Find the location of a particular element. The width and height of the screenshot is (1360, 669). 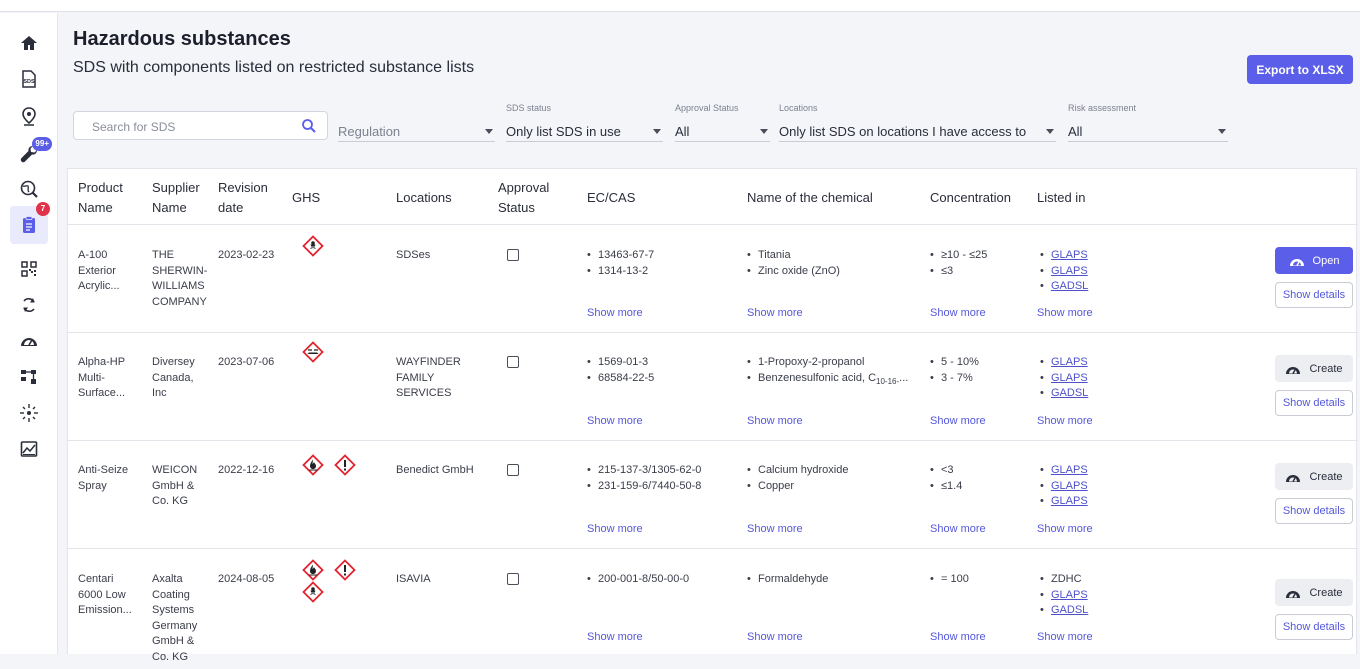

supplier-name-line: THE is located at coordinates (163, 255).